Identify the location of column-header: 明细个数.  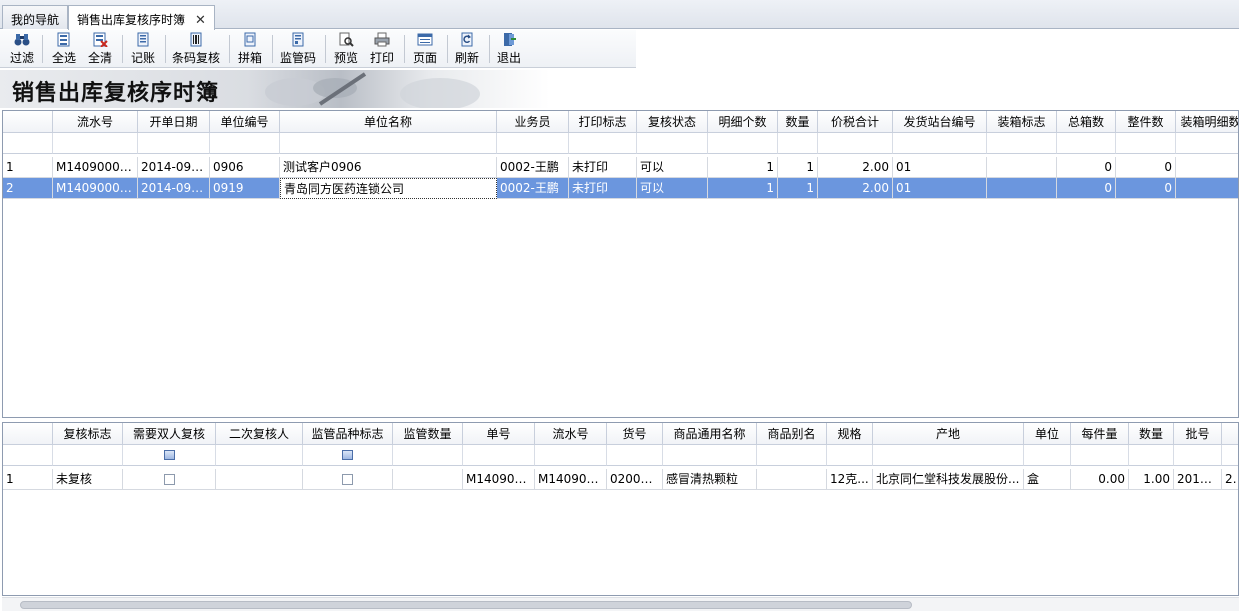
(743, 122).